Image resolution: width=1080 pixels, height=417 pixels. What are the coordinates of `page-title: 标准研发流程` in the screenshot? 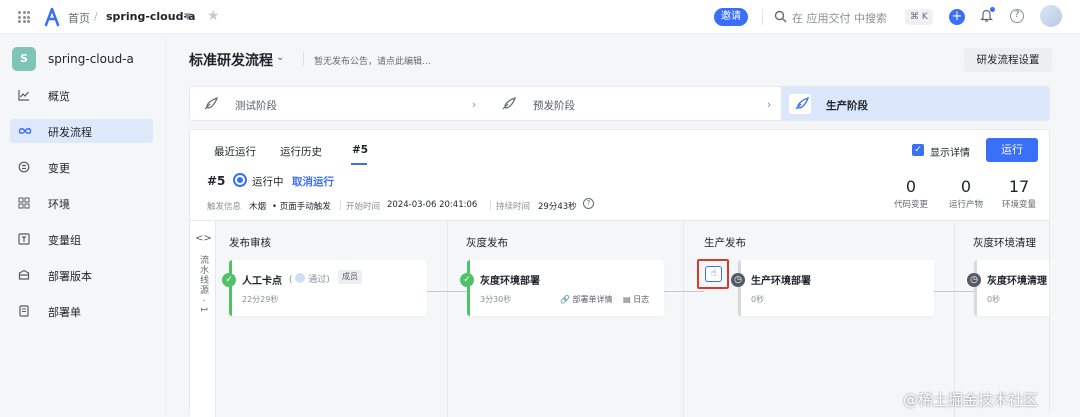 It's located at (231, 60).